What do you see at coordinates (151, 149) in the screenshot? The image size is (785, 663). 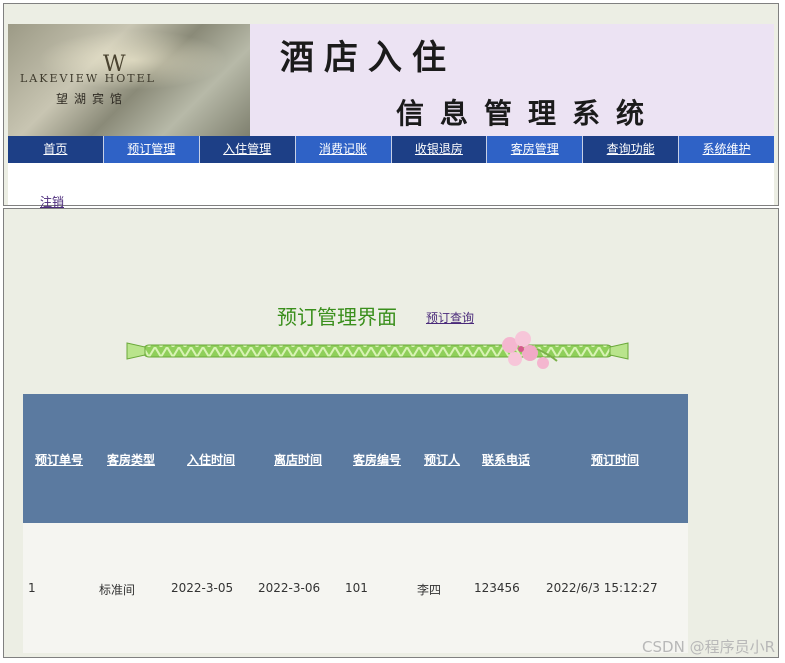 I see `nav-reservation: 预订管理` at bounding box center [151, 149].